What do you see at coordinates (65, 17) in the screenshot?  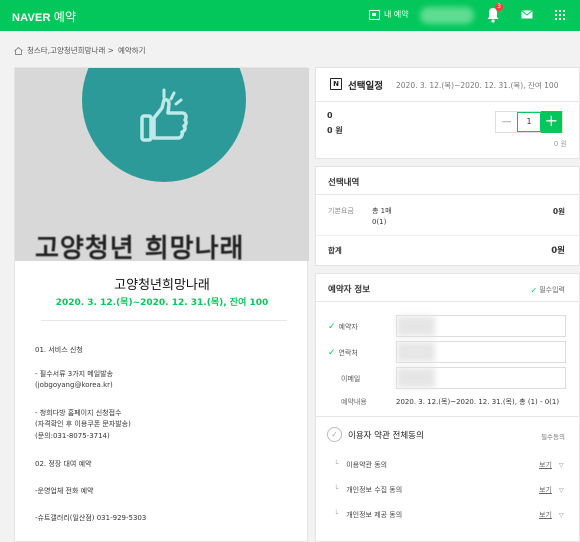 I see `logo-service: 예약` at bounding box center [65, 17].